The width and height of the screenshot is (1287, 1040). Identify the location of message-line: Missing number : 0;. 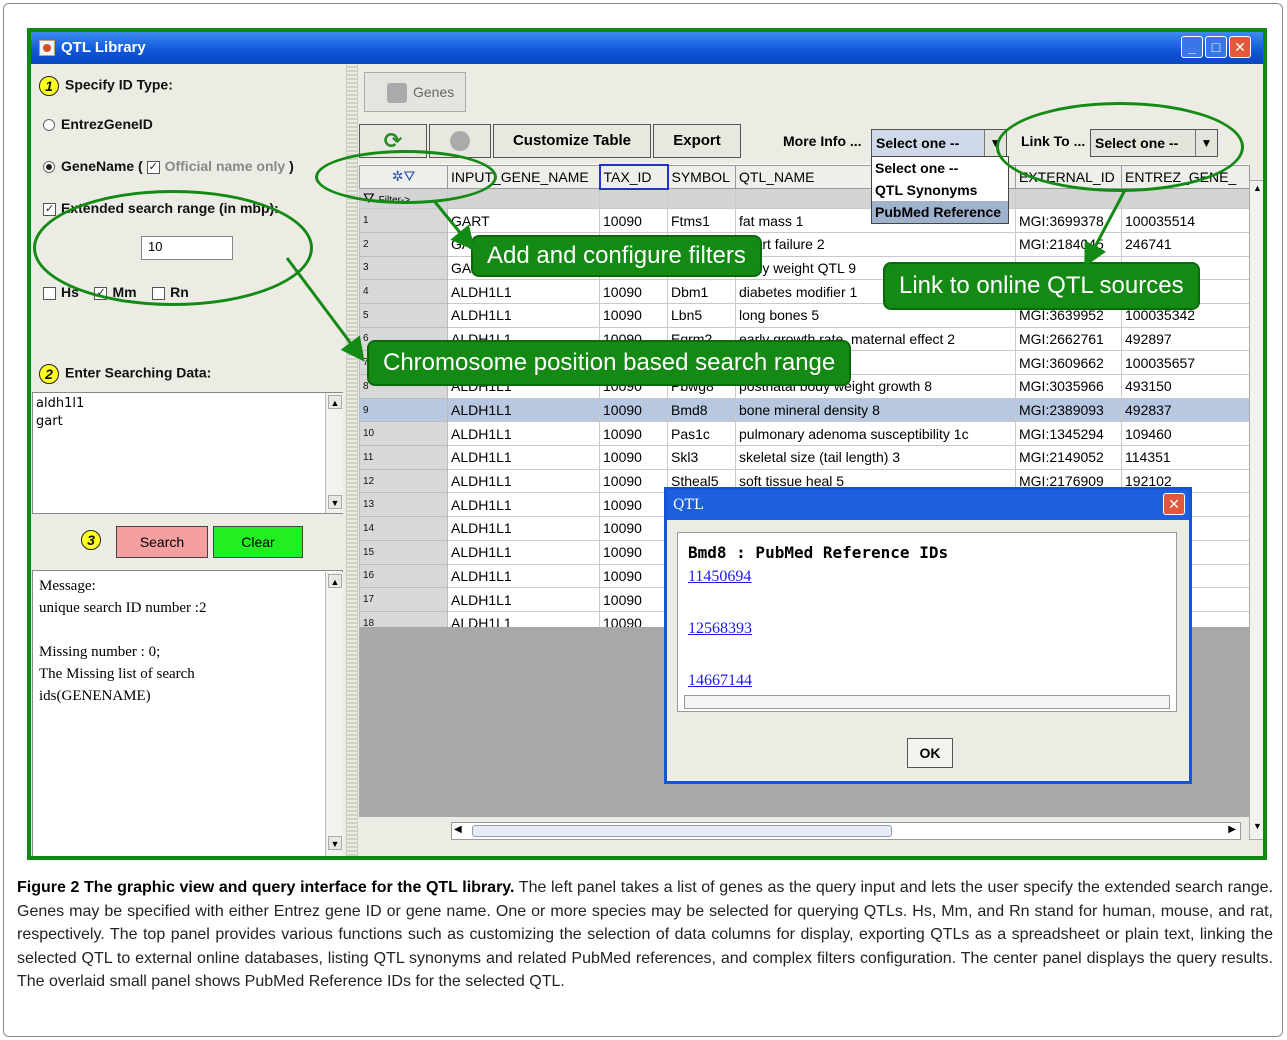
(100, 652).